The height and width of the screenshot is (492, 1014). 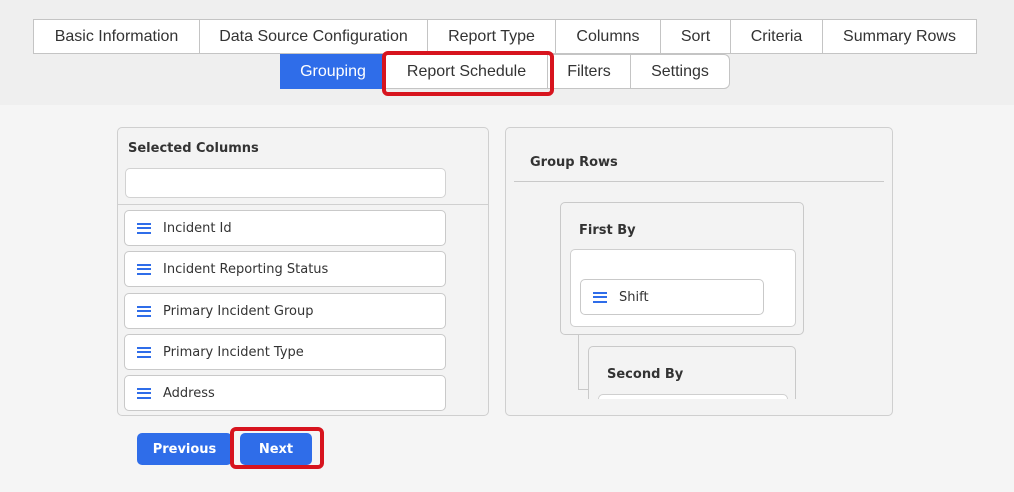 I want to click on column-item: Primary Incident Type, so click(x=285, y=352).